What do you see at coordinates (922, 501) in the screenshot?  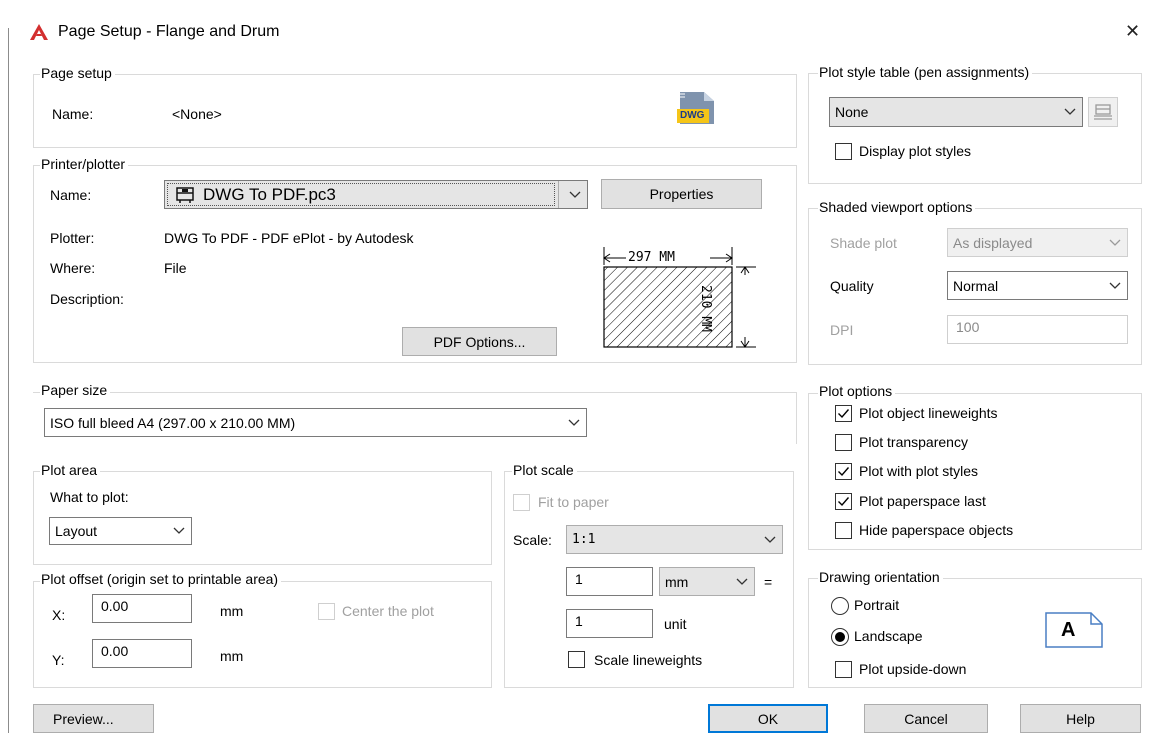 I see `plot-option-label: Plot paperspace last` at bounding box center [922, 501].